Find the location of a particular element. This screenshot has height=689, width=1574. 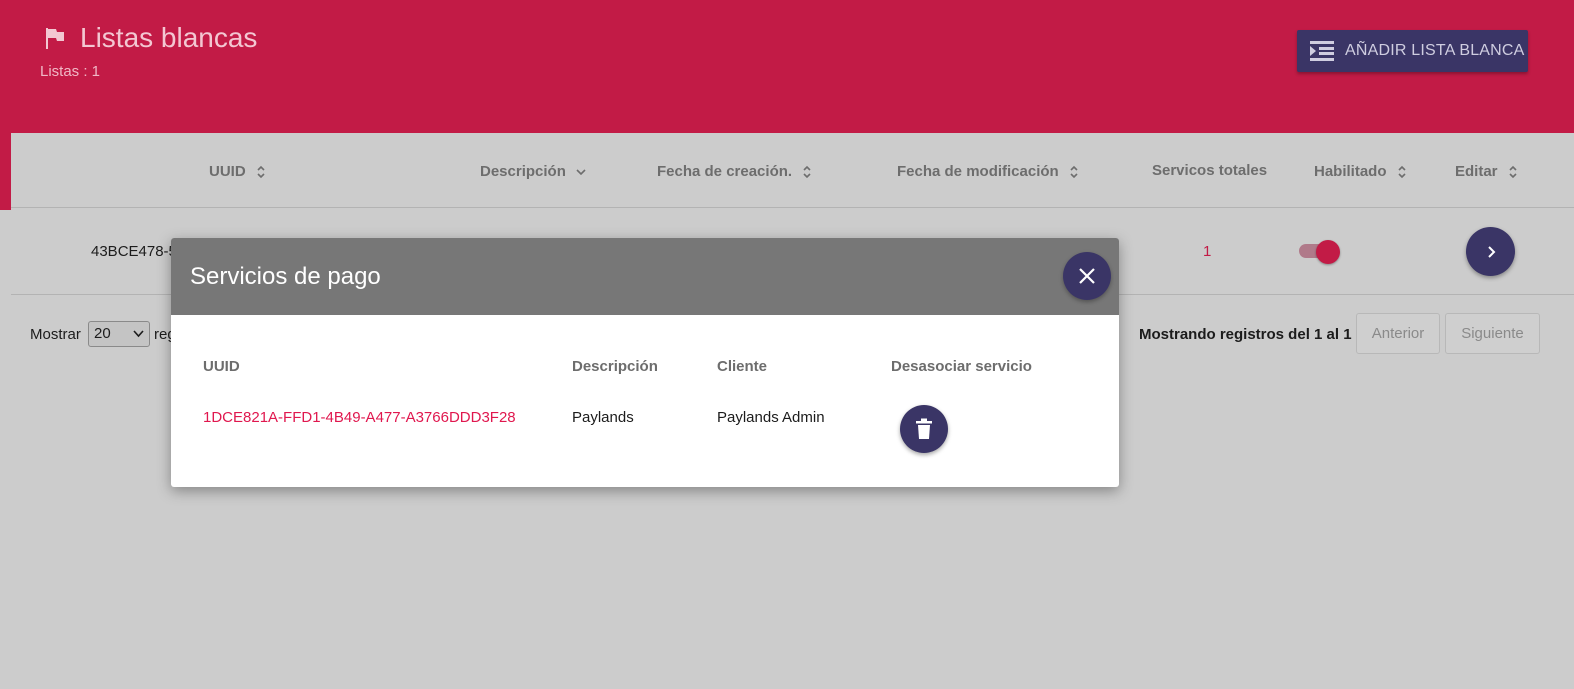

trash-icon is located at coordinates (924, 428).